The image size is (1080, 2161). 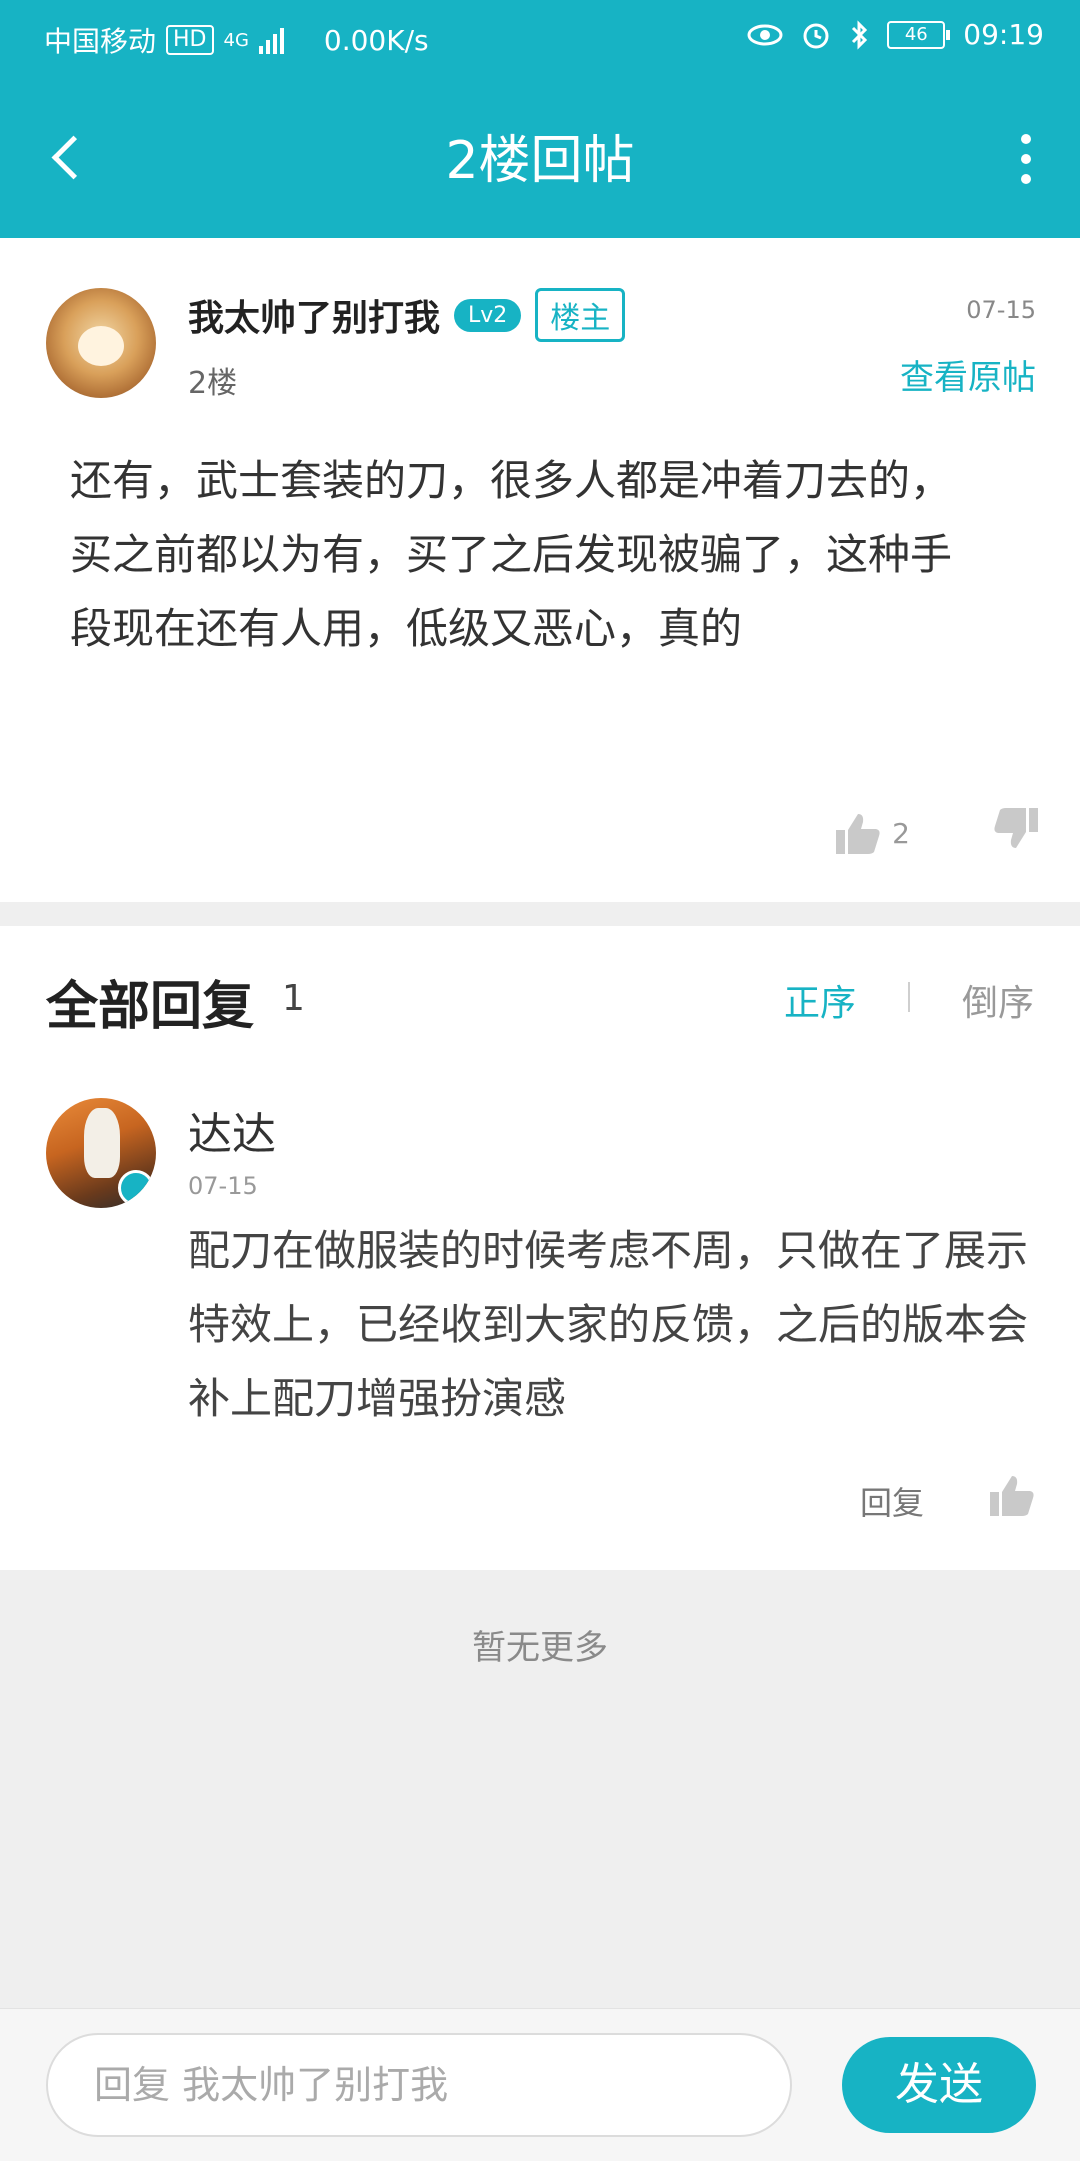 I want to click on op-badge: 楼主, so click(x=580, y=315).